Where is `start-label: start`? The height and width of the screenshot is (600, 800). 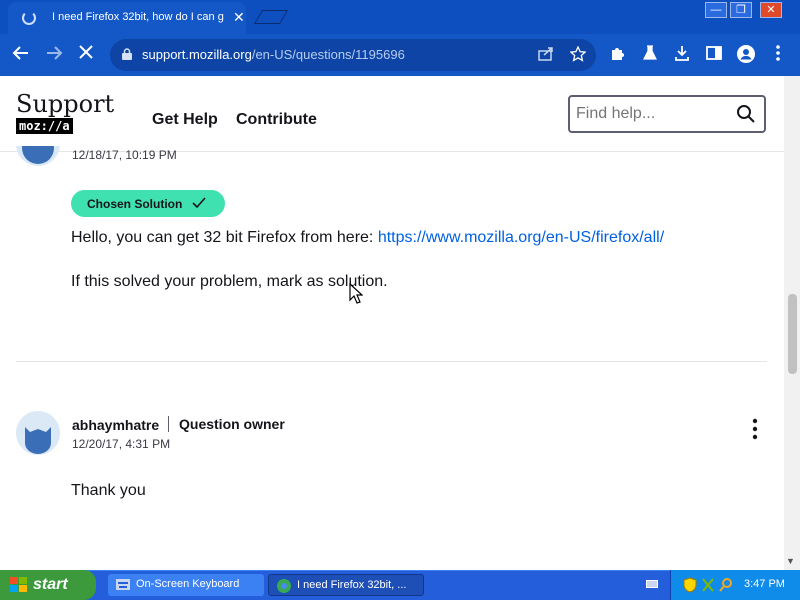 start-label: start is located at coordinates (50, 584).